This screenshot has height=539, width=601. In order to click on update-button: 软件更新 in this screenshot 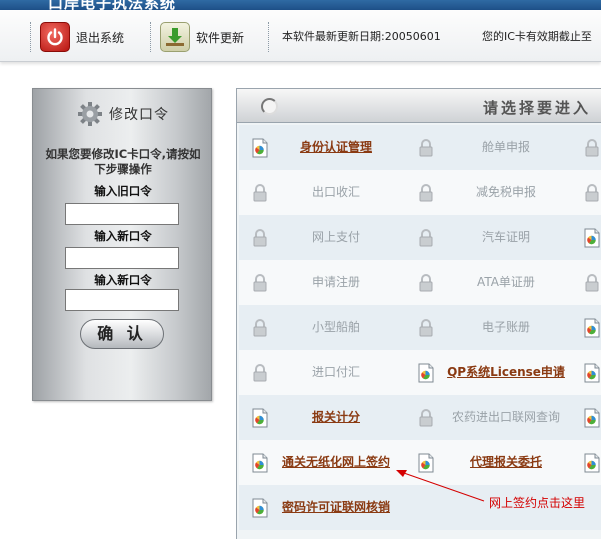, I will do `click(202, 37)`.